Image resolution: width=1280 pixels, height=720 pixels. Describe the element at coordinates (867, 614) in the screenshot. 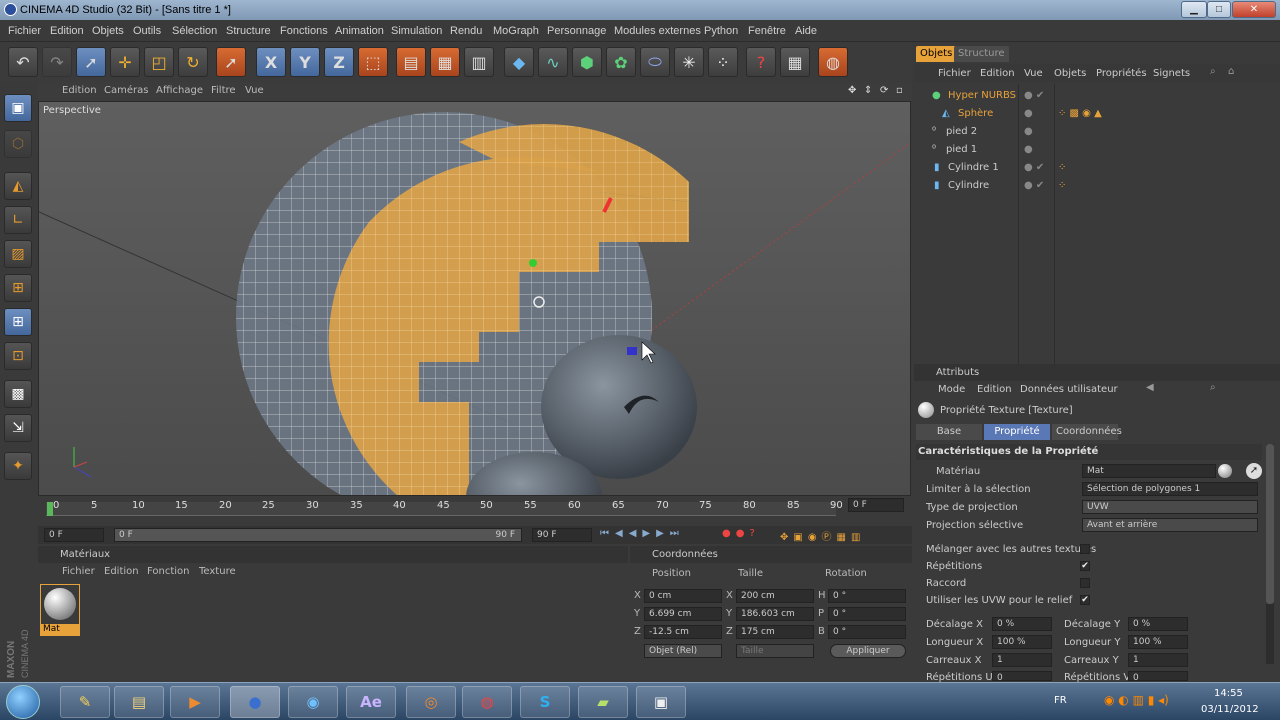

I see `rot-p-field: 0 °` at that location.